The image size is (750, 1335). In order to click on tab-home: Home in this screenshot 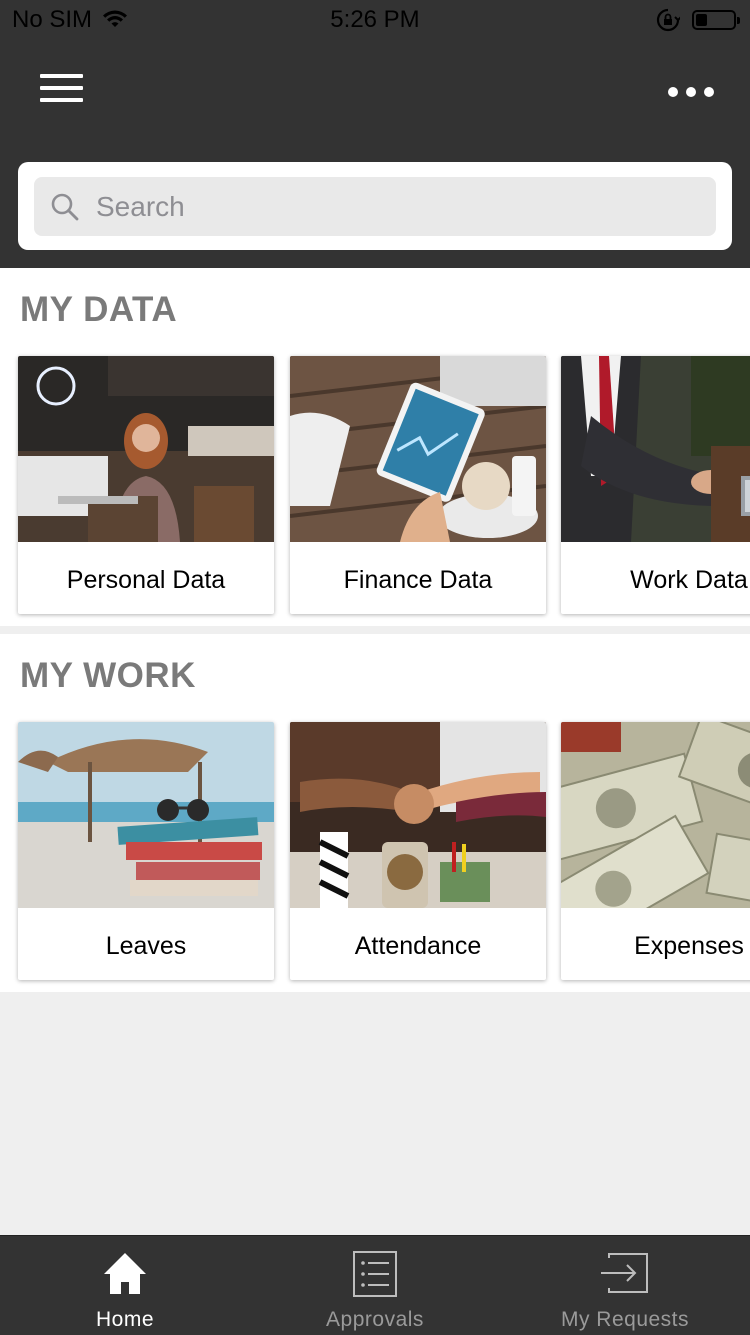, I will do `click(125, 1285)`.